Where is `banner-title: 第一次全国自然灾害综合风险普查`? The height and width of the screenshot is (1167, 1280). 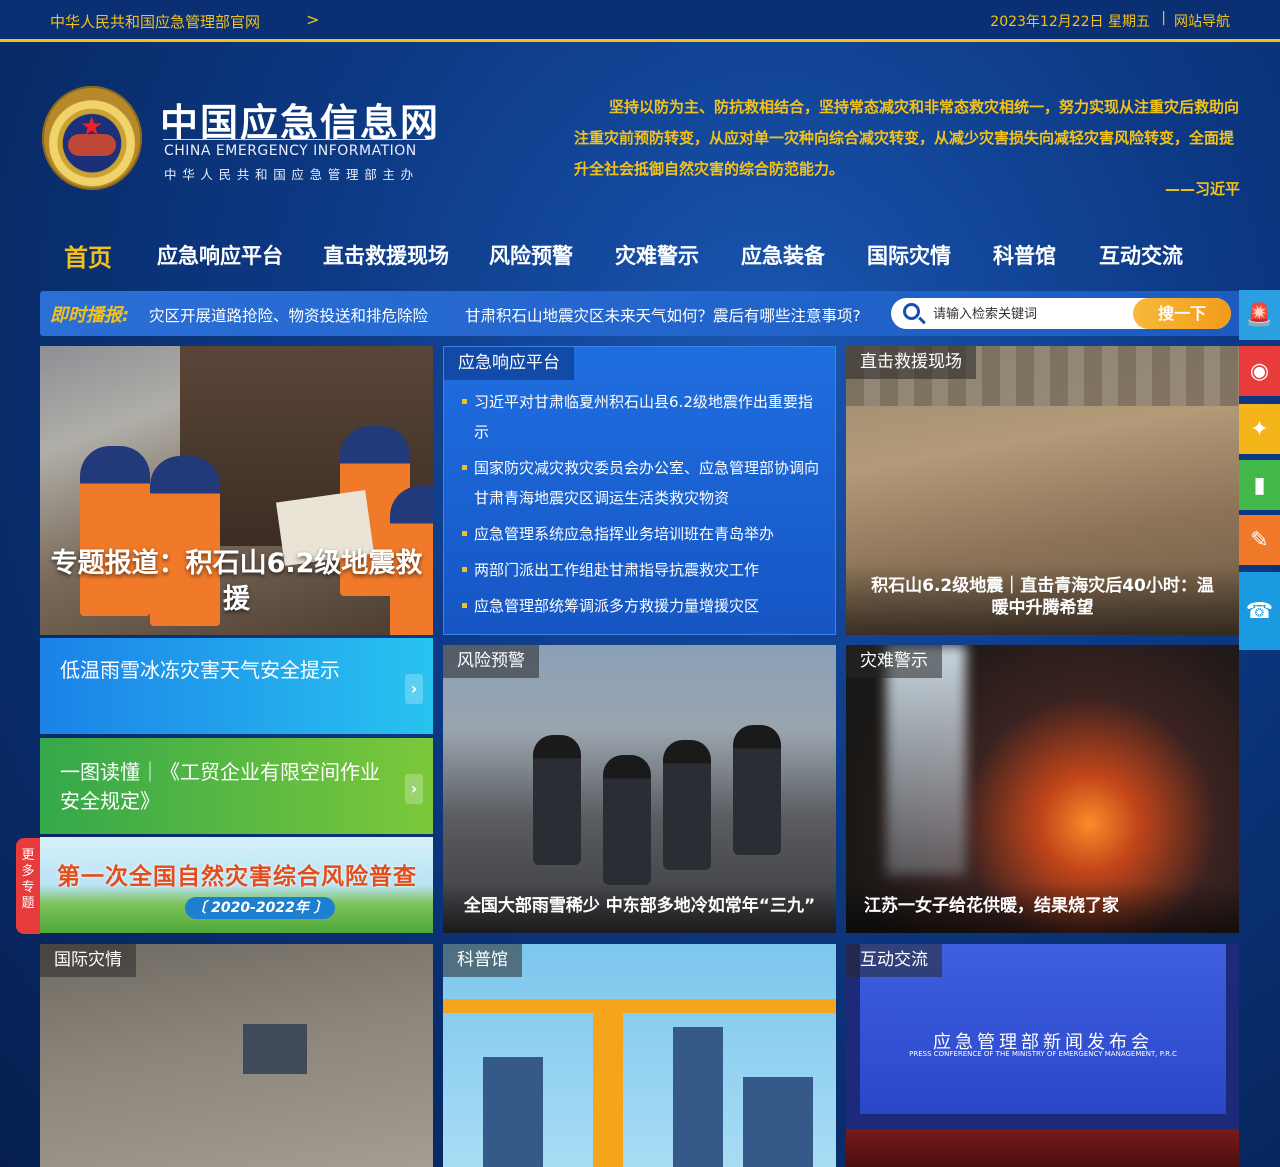
banner-title: 第一次全国自然灾害综合风险普查 is located at coordinates (237, 877).